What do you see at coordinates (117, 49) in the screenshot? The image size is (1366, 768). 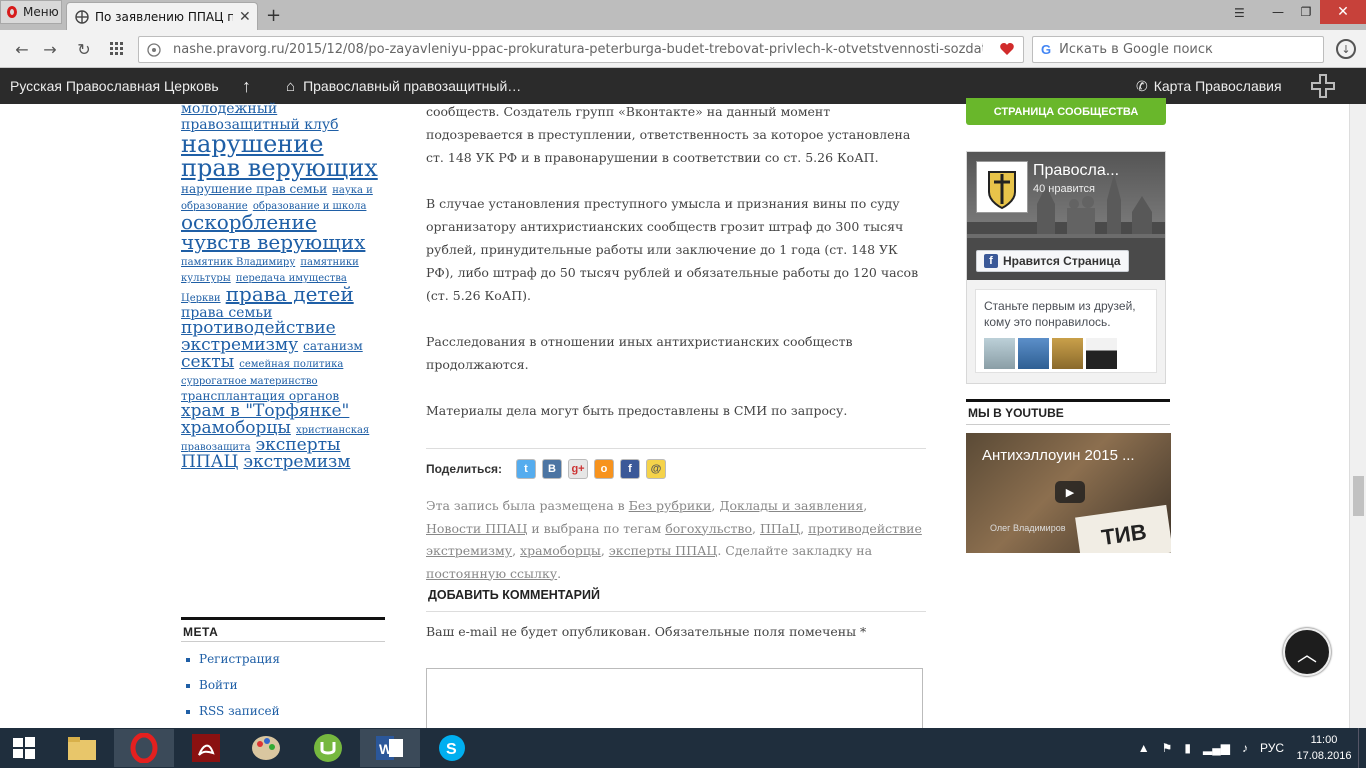 I see `speed-dial-grid-icon` at bounding box center [117, 49].